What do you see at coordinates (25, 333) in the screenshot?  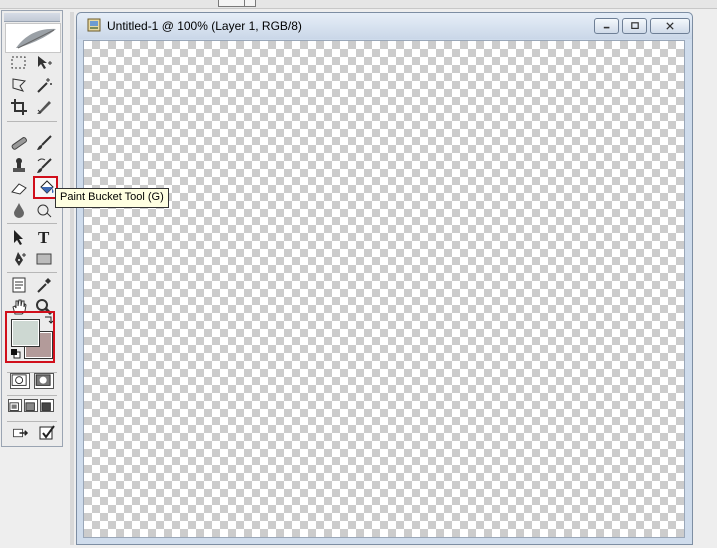 I see `foreground-color-swatch` at bounding box center [25, 333].